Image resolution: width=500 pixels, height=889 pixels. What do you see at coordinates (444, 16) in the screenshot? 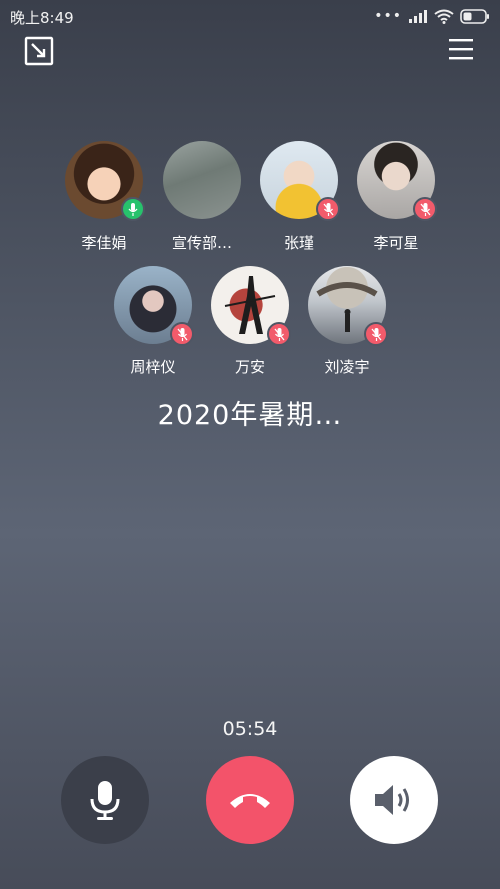
I see `wifi-icon` at bounding box center [444, 16].